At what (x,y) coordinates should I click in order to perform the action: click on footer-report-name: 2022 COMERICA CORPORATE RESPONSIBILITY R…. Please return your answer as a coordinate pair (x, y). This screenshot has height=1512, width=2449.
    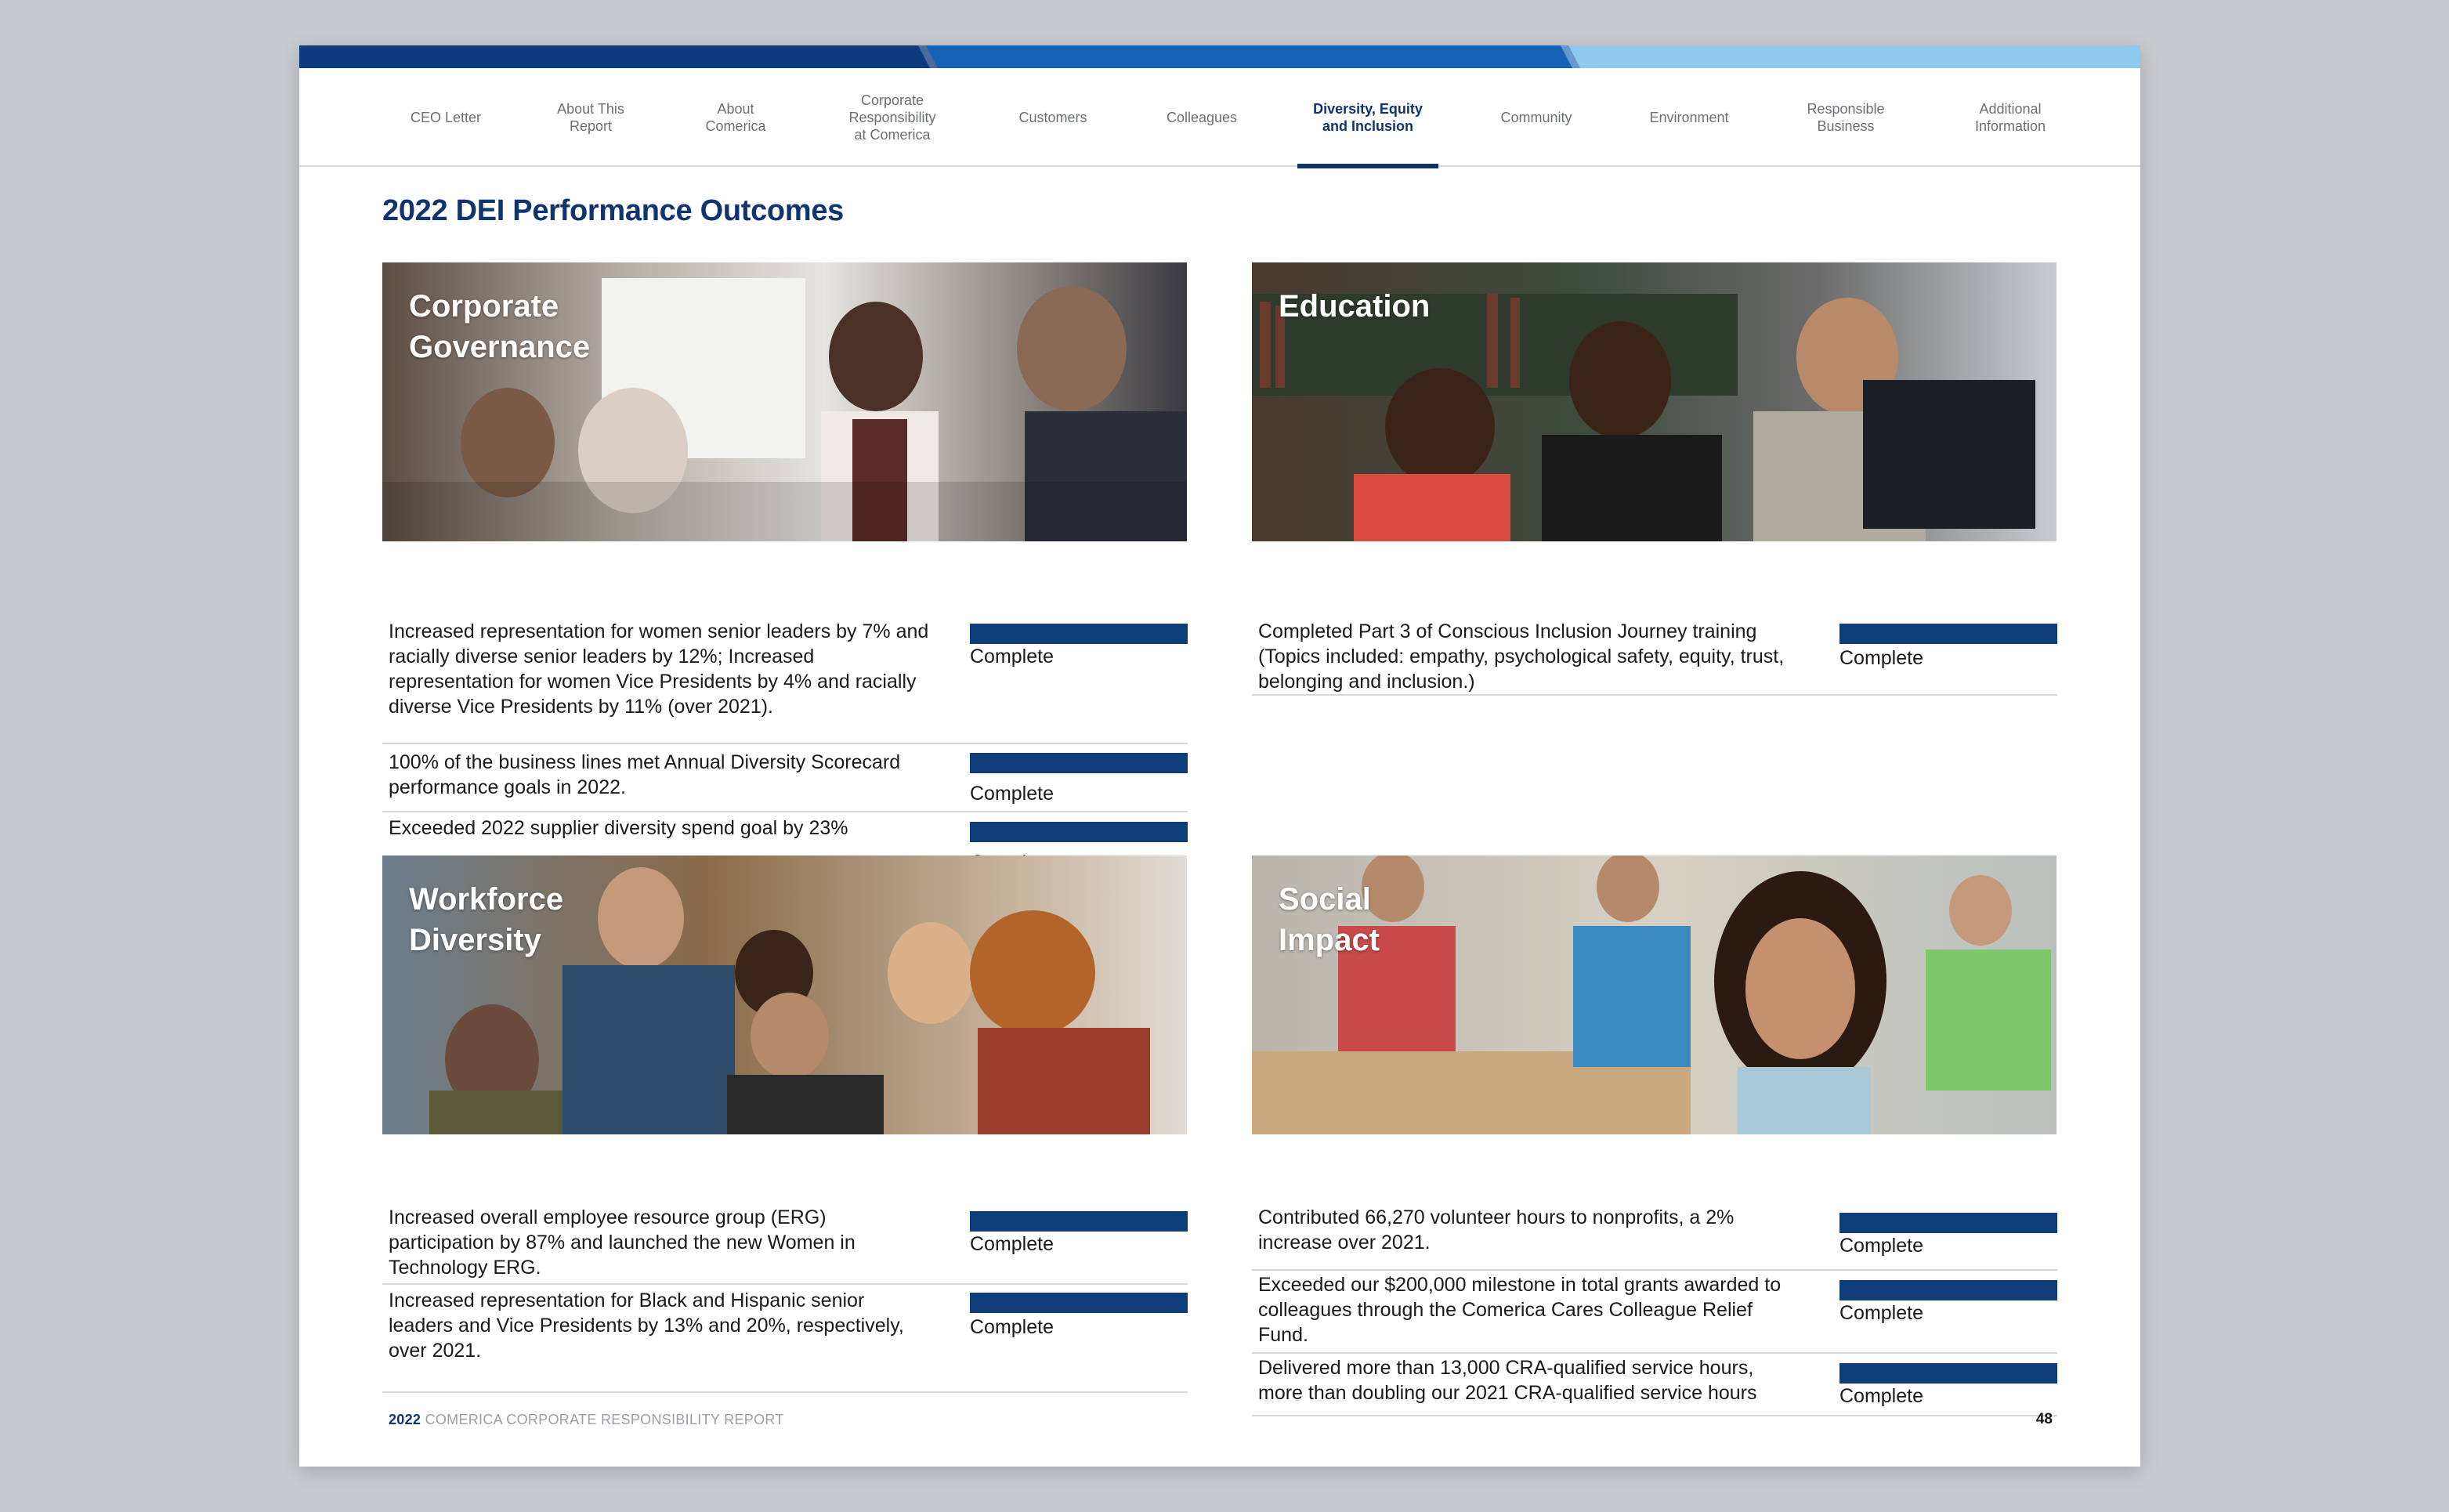
    Looking at the image, I should click on (586, 1420).